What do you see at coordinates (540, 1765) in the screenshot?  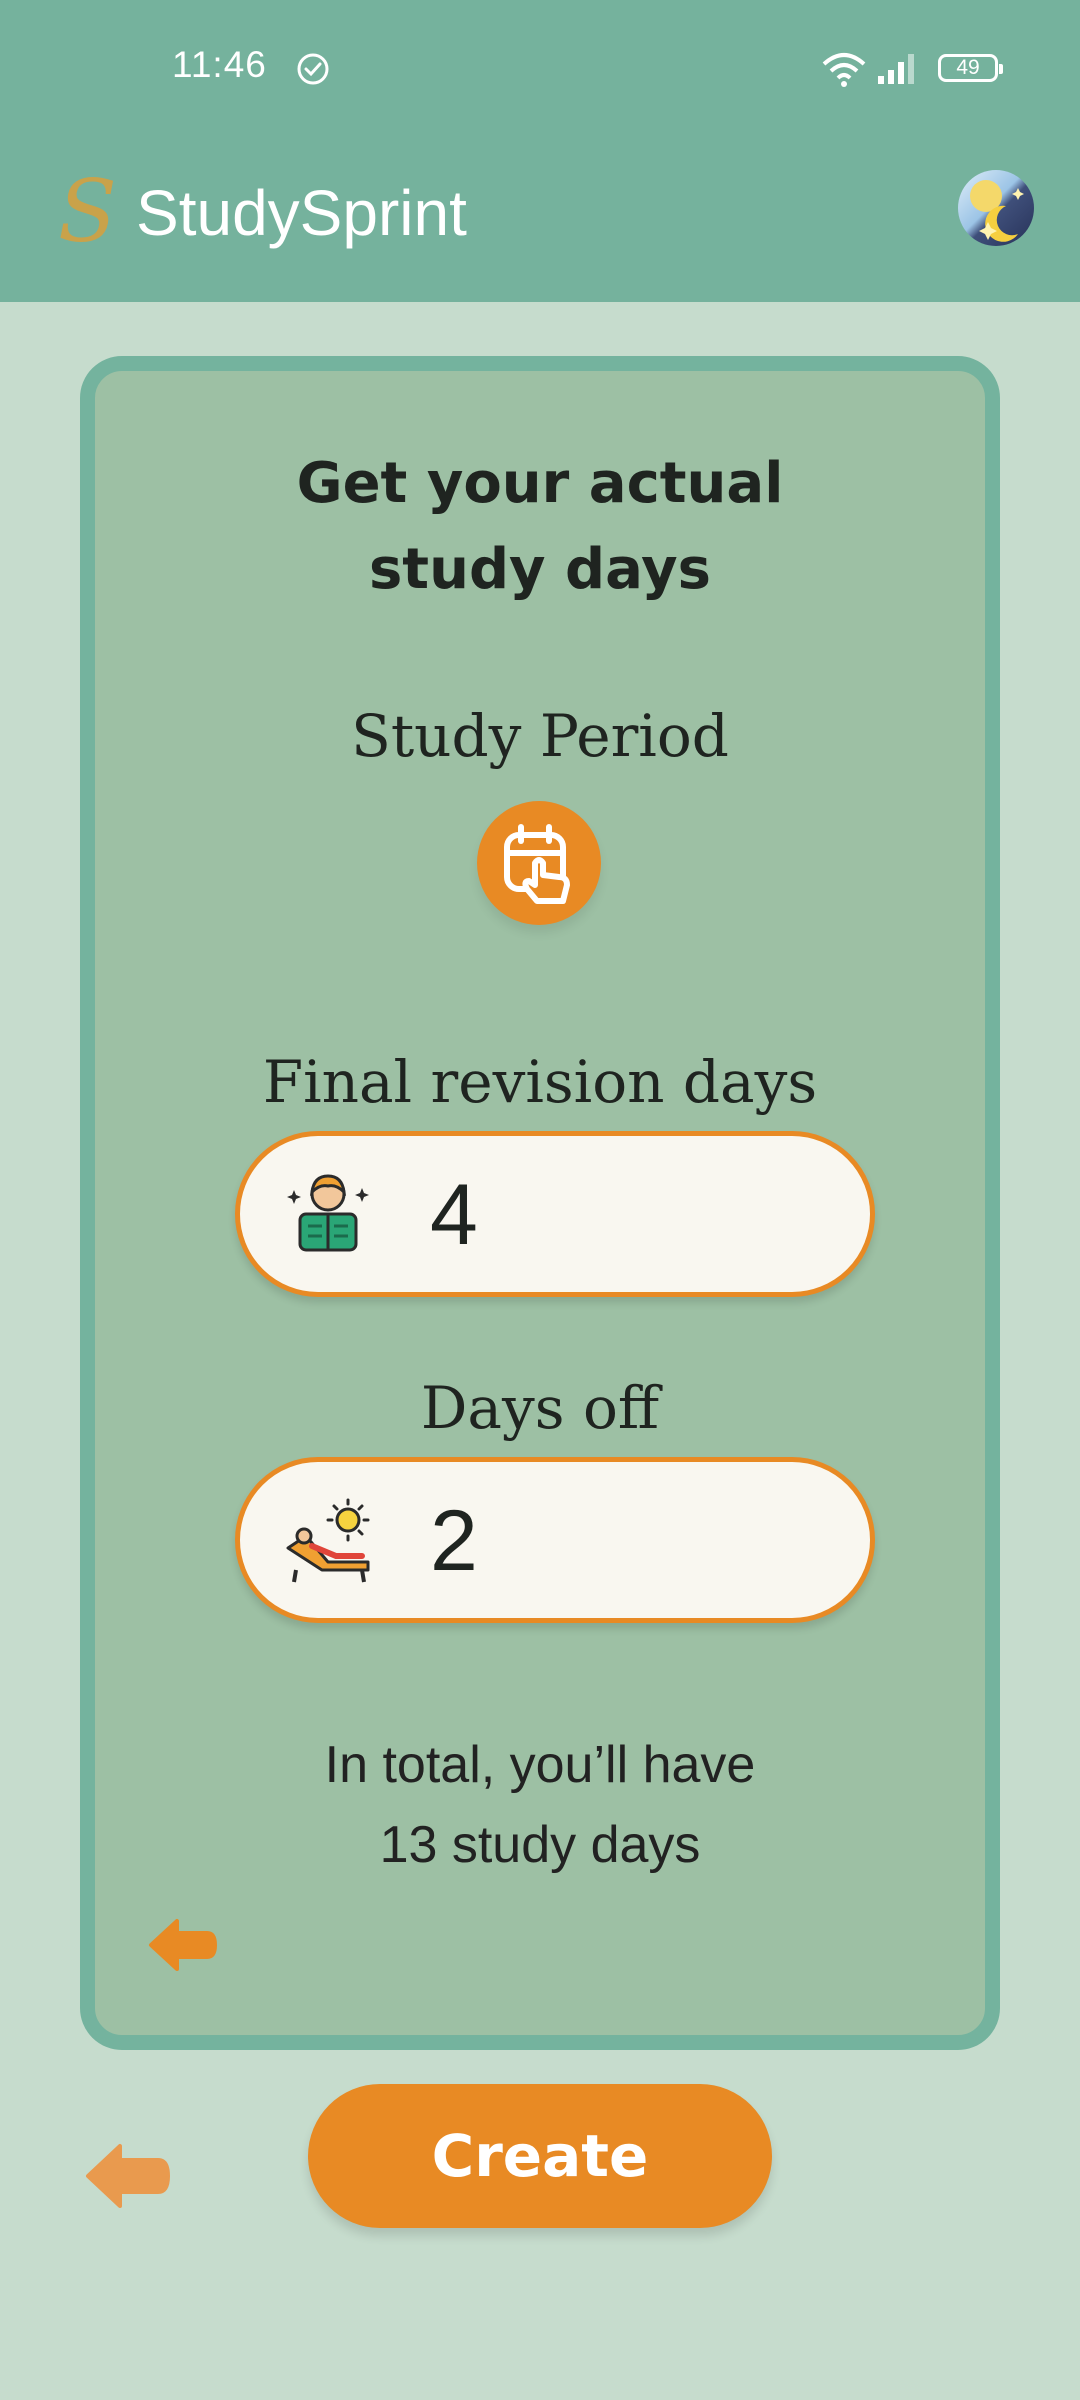 I see `summary-line-1: In total, you’ll have` at bounding box center [540, 1765].